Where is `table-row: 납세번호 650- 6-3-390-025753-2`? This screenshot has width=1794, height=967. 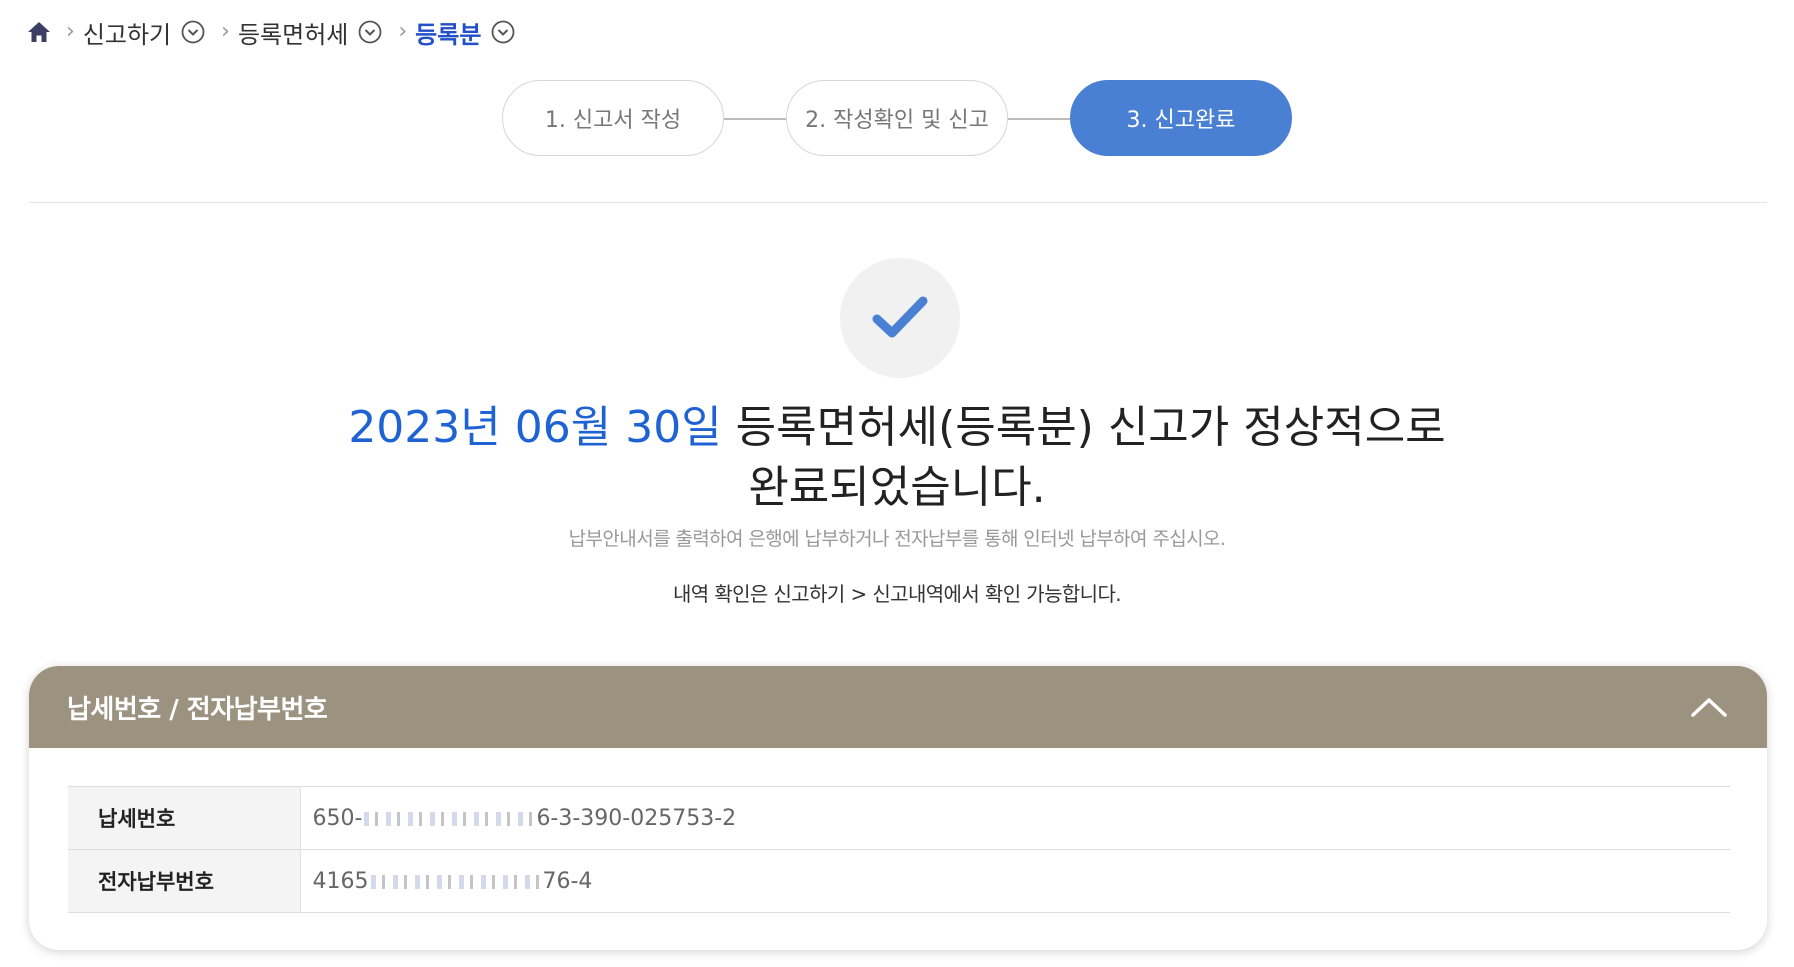
table-row: 납세번호 650- 6-3-390-025753-2 is located at coordinates (899, 818).